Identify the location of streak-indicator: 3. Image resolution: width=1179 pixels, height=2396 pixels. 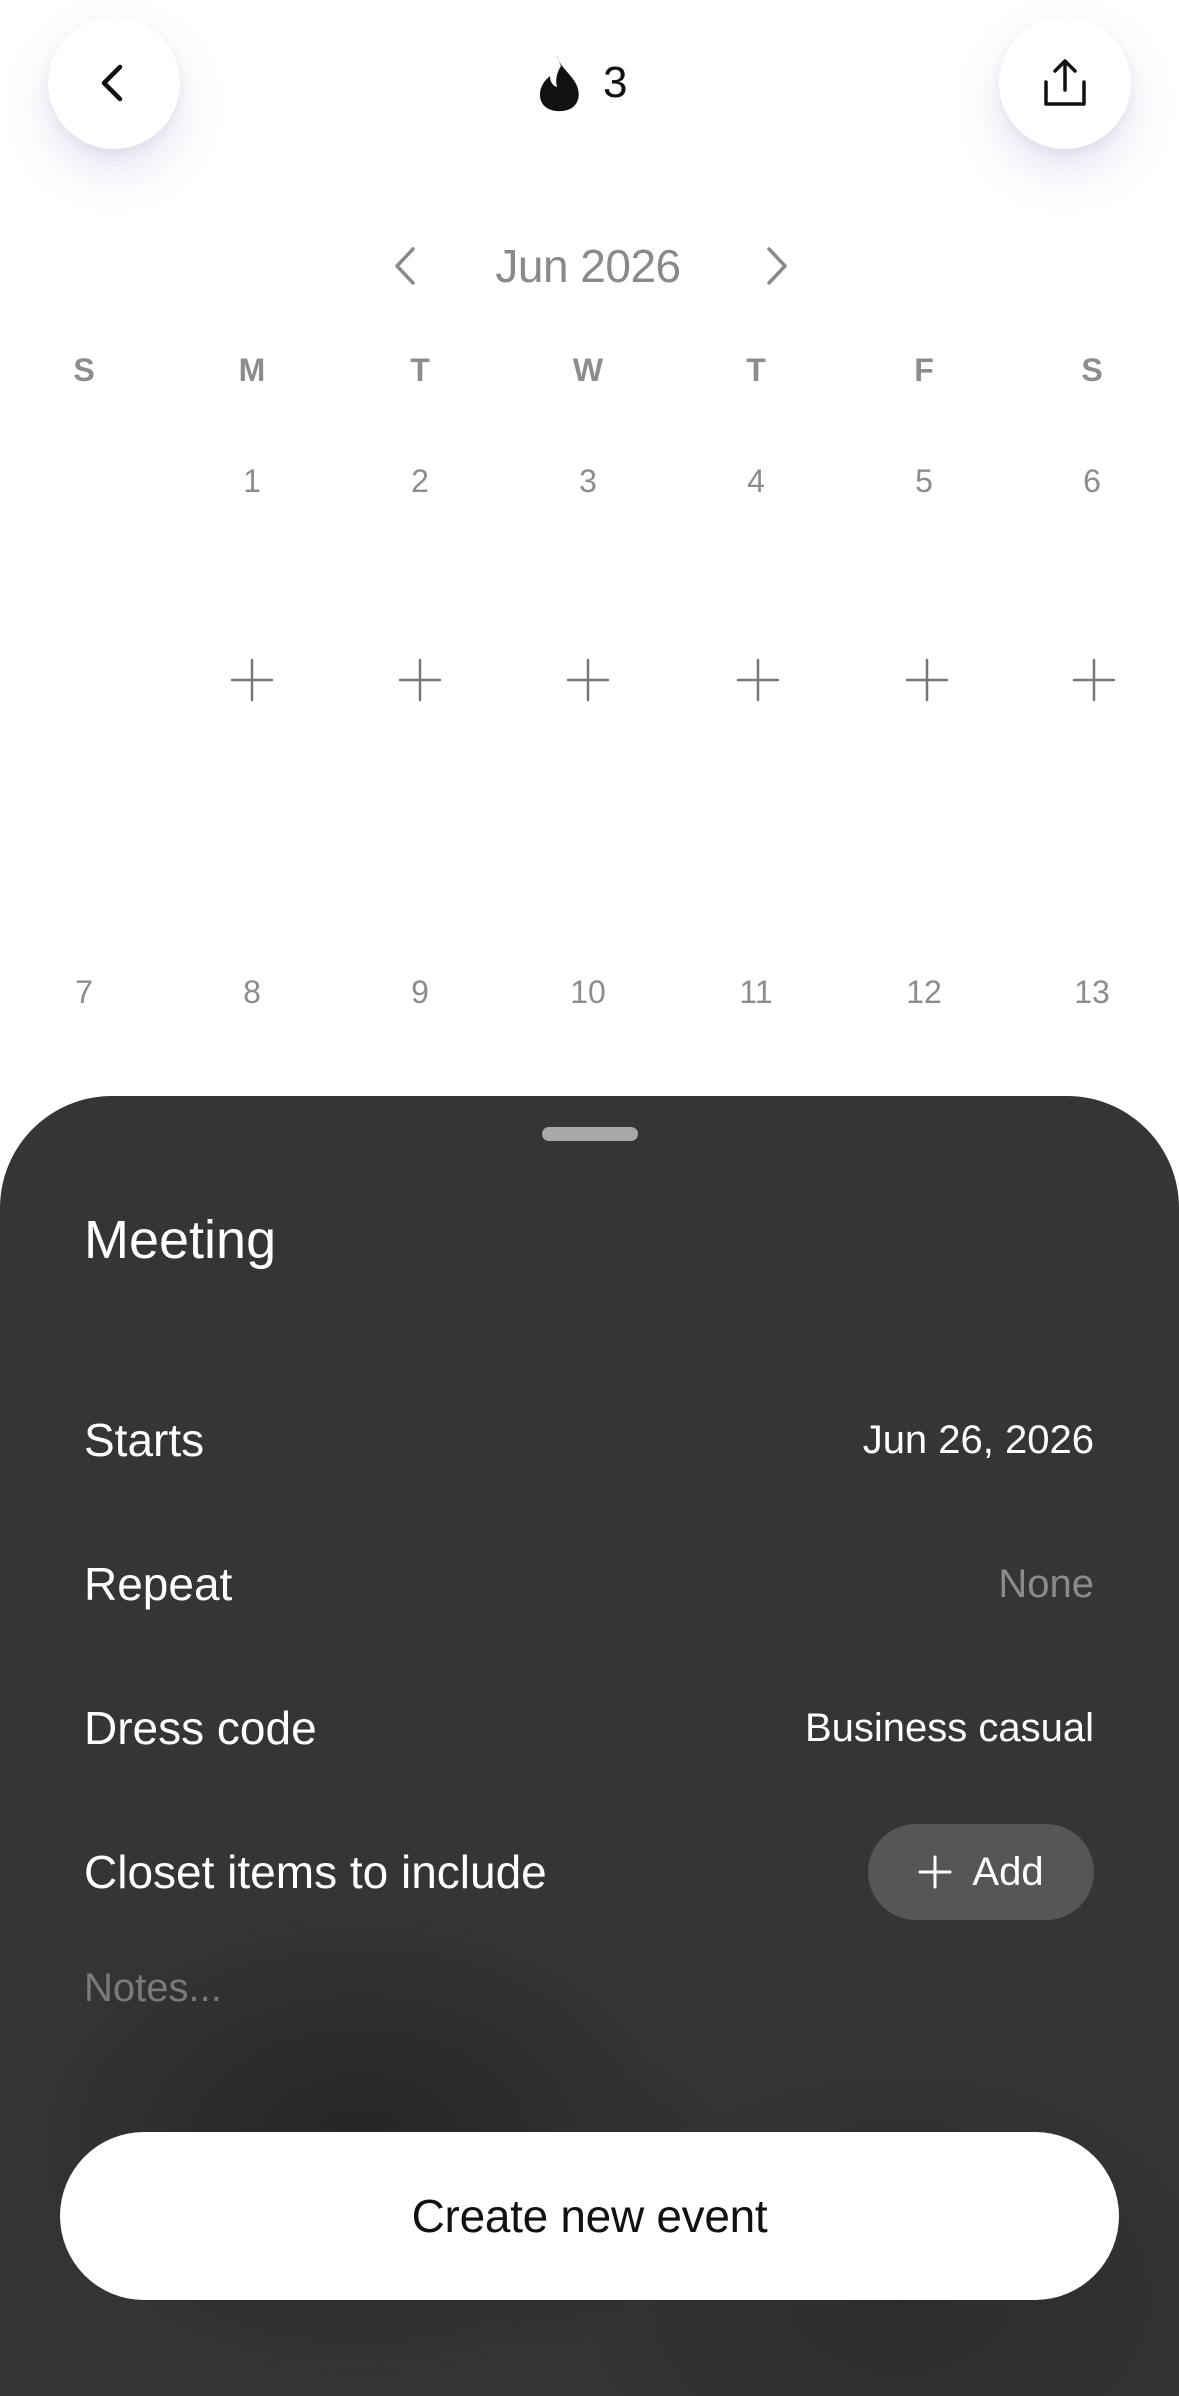
(582, 83).